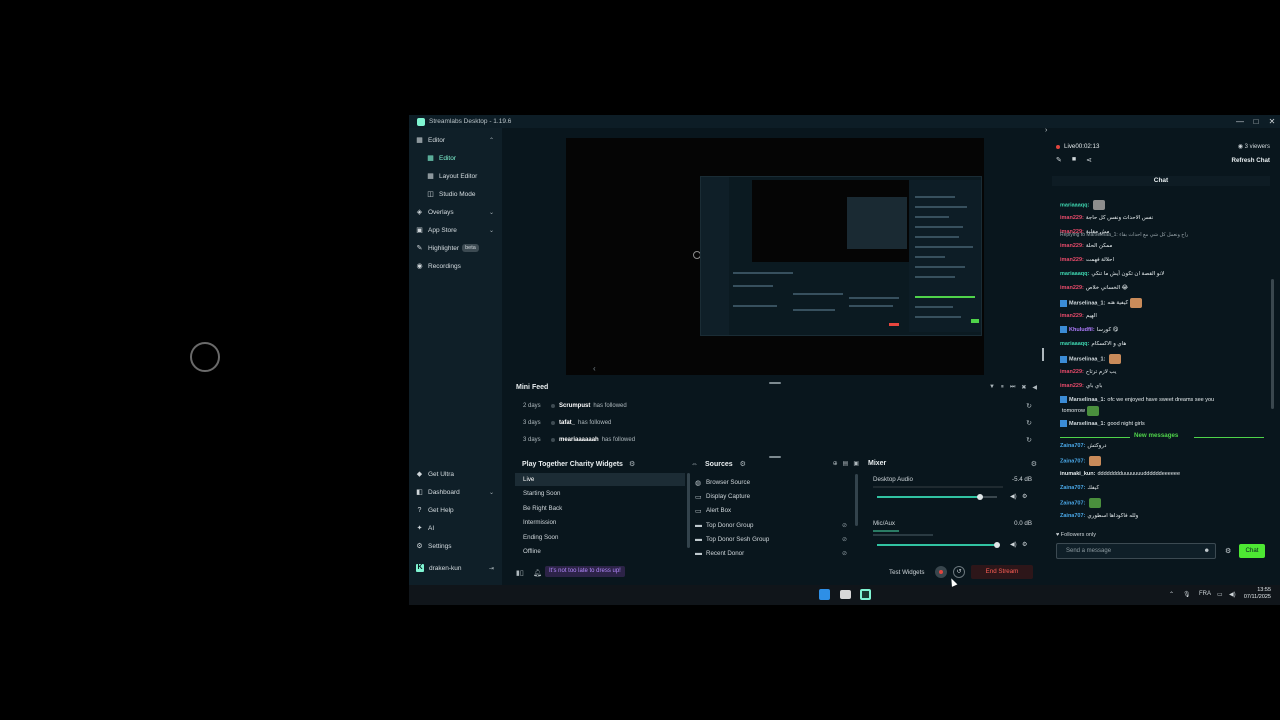 This screenshot has width=1280, height=720. What do you see at coordinates (771, 510) in the screenshot?
I see `source-item: ▭ Alert Box` at bounding box center [771, 510].